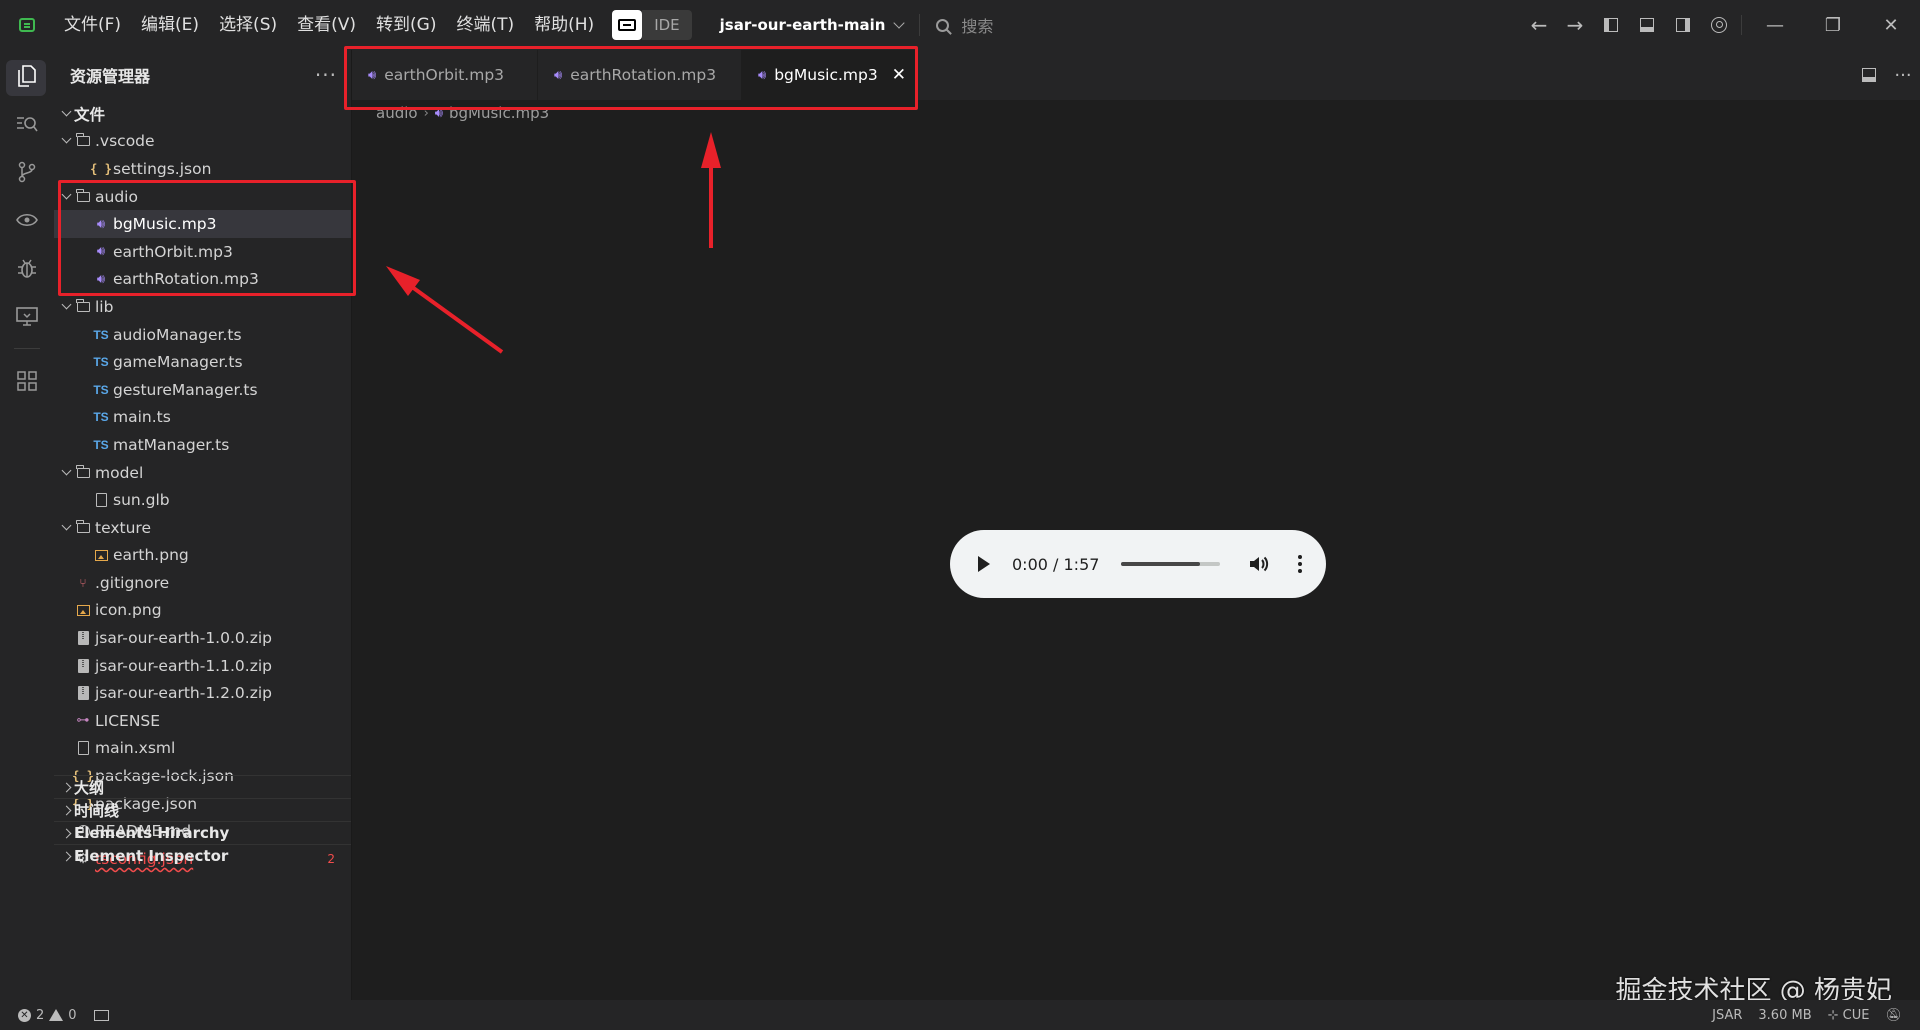  Describe the element at coordinates (202, 749) in the screenshot. I see `tree-file: main.xsml` at that location.